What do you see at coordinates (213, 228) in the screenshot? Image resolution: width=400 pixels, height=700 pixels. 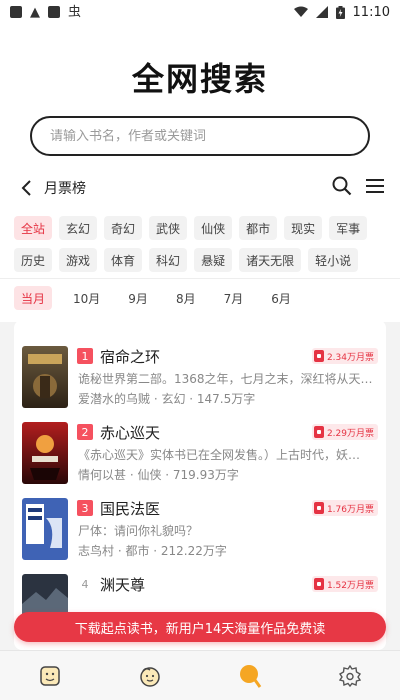 I see `category-tag: 仙侠` at bounding box center [213, 228].